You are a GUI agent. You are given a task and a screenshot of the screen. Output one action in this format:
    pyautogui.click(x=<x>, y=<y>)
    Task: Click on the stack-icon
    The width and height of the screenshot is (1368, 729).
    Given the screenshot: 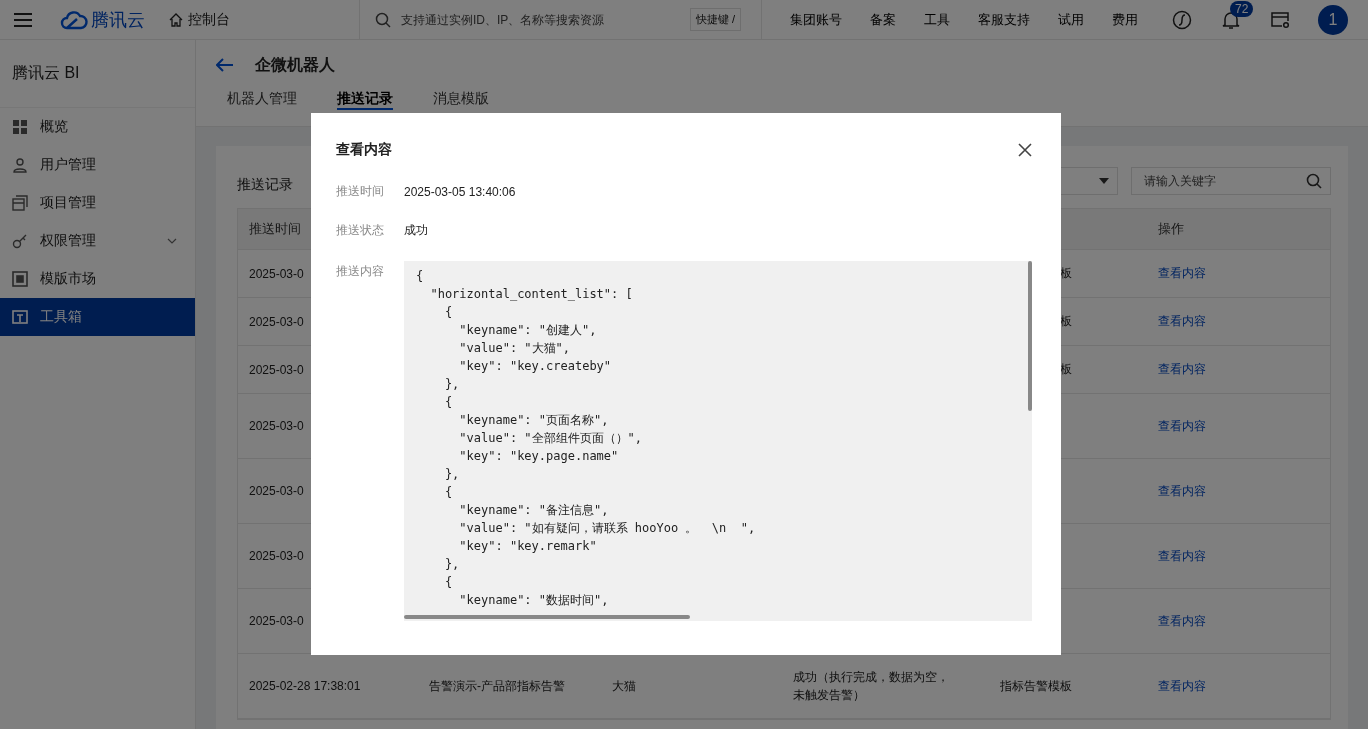 What is the action you would take?
    pyautogui.click(x=20, y=203)
    